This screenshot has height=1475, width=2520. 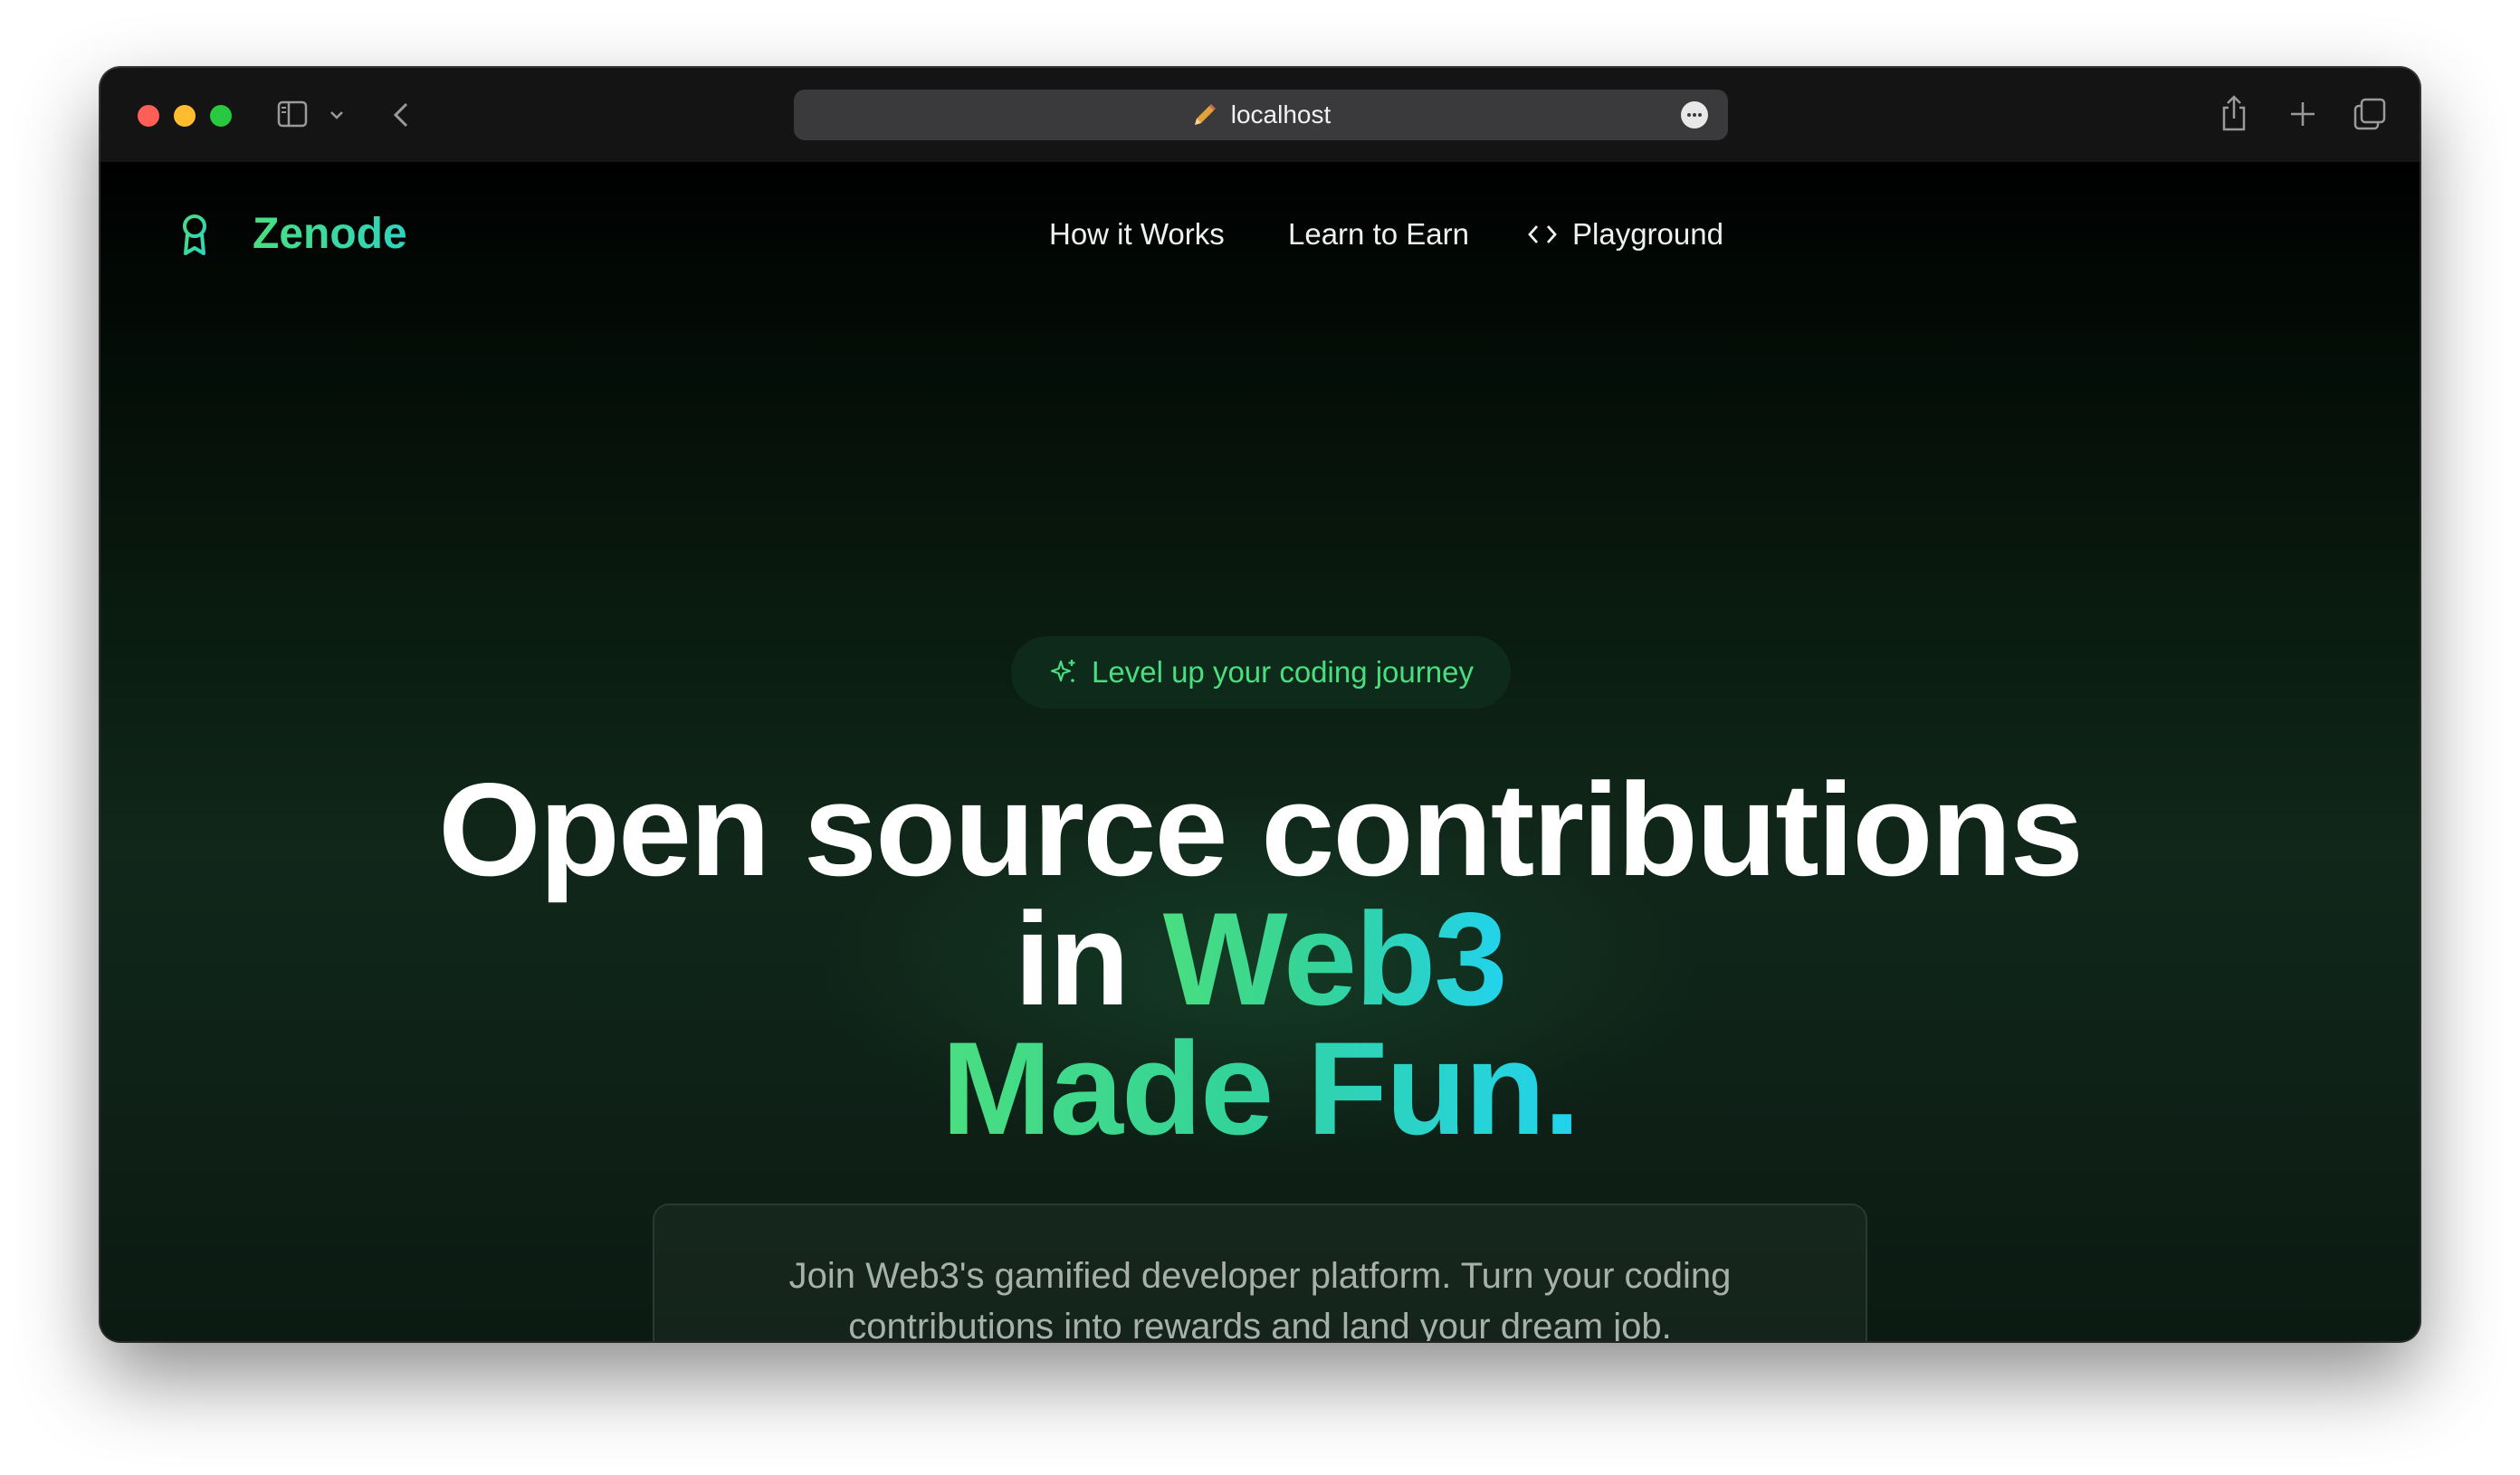 What do you see at coordinates (185, 116) in the screenshot?
I see `minimize-window-button` at bounding box center [185, 116].